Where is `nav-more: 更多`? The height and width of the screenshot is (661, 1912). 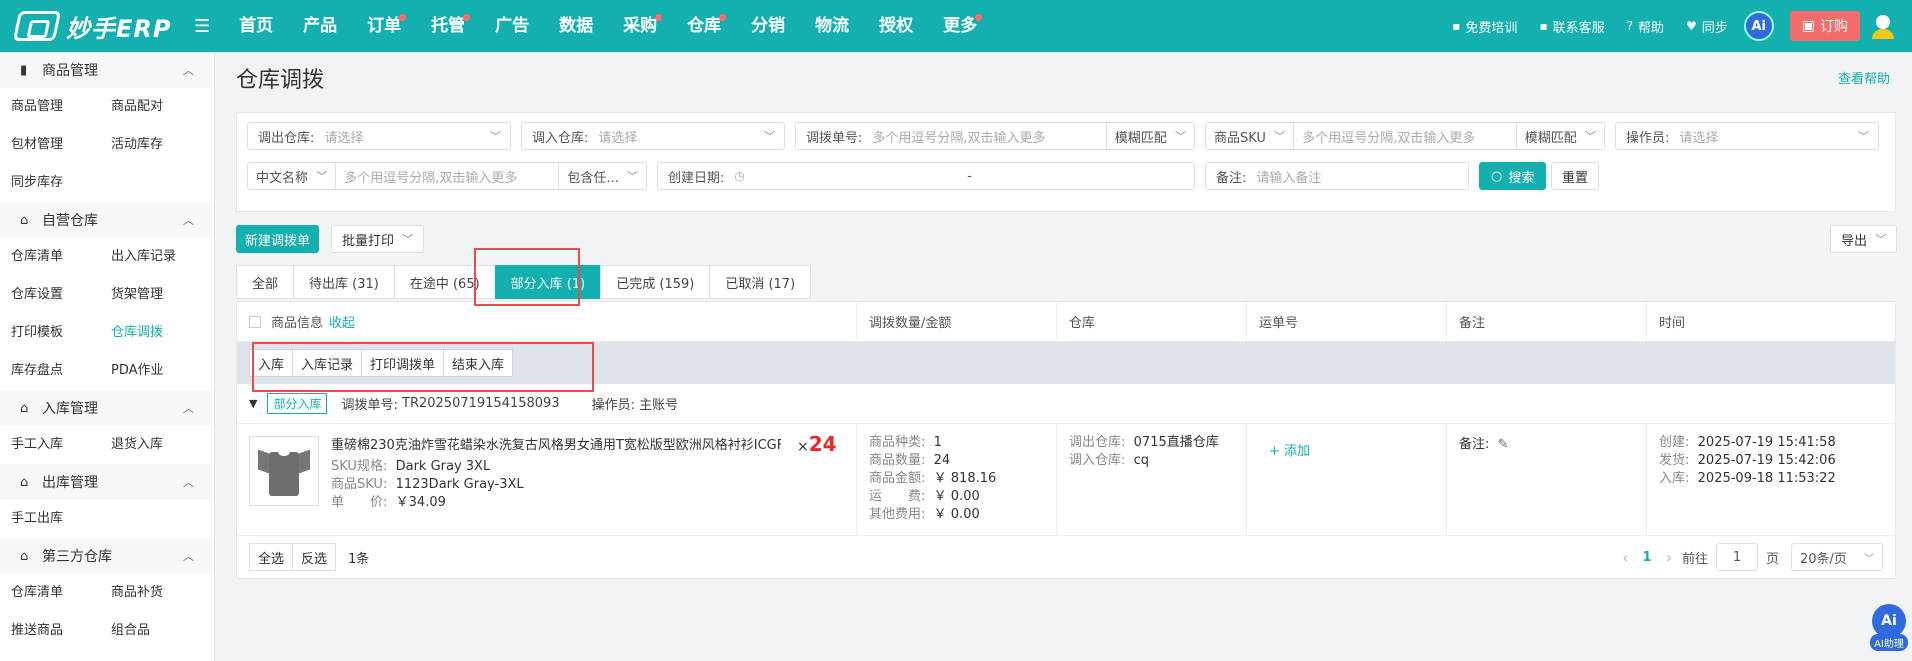
nav-more: 更多 is located at coordinates (960, 26).